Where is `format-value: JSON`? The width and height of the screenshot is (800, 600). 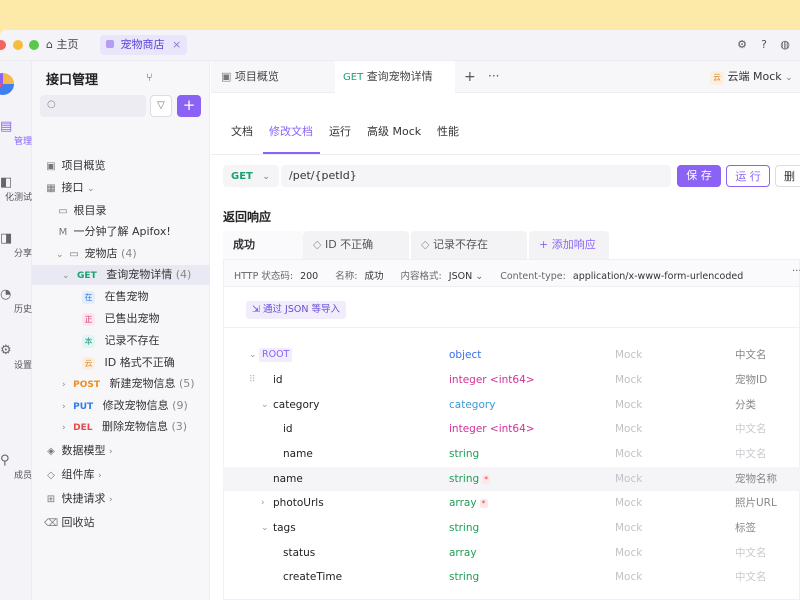 format-value: JSON is located at coordinates (460, 276).